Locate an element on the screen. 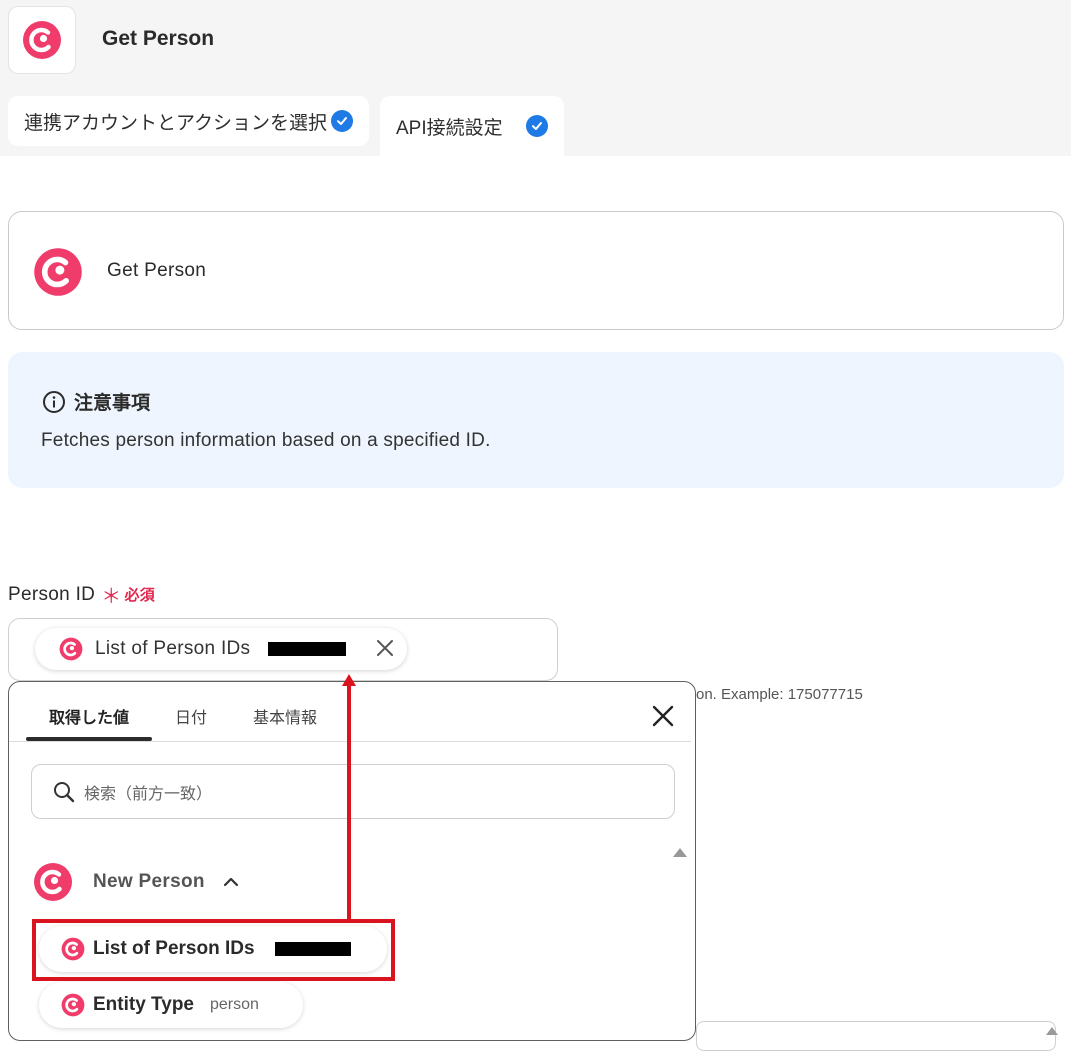  group-label: New Person is located at coordinates (149, 881).